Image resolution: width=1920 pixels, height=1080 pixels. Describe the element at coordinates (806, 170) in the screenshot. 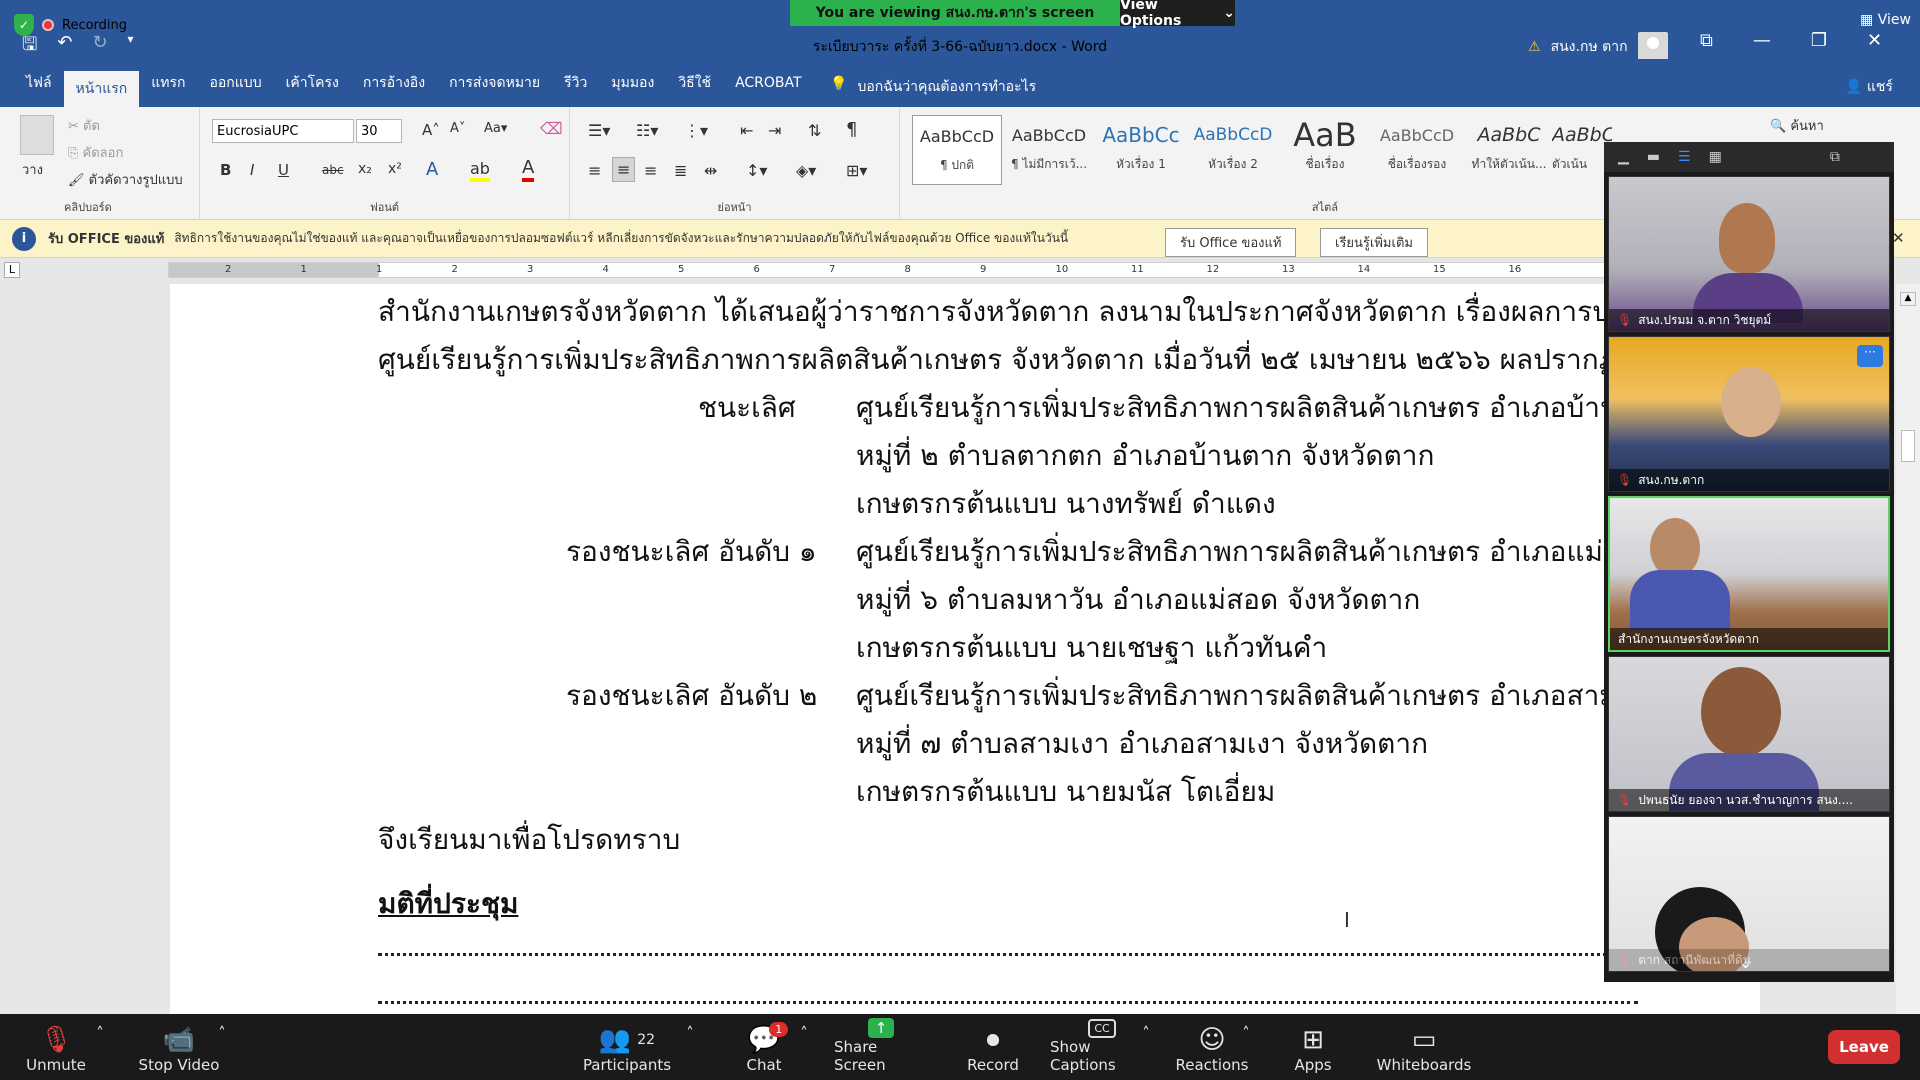

I see `shading-icon: ◈▾` at that location.